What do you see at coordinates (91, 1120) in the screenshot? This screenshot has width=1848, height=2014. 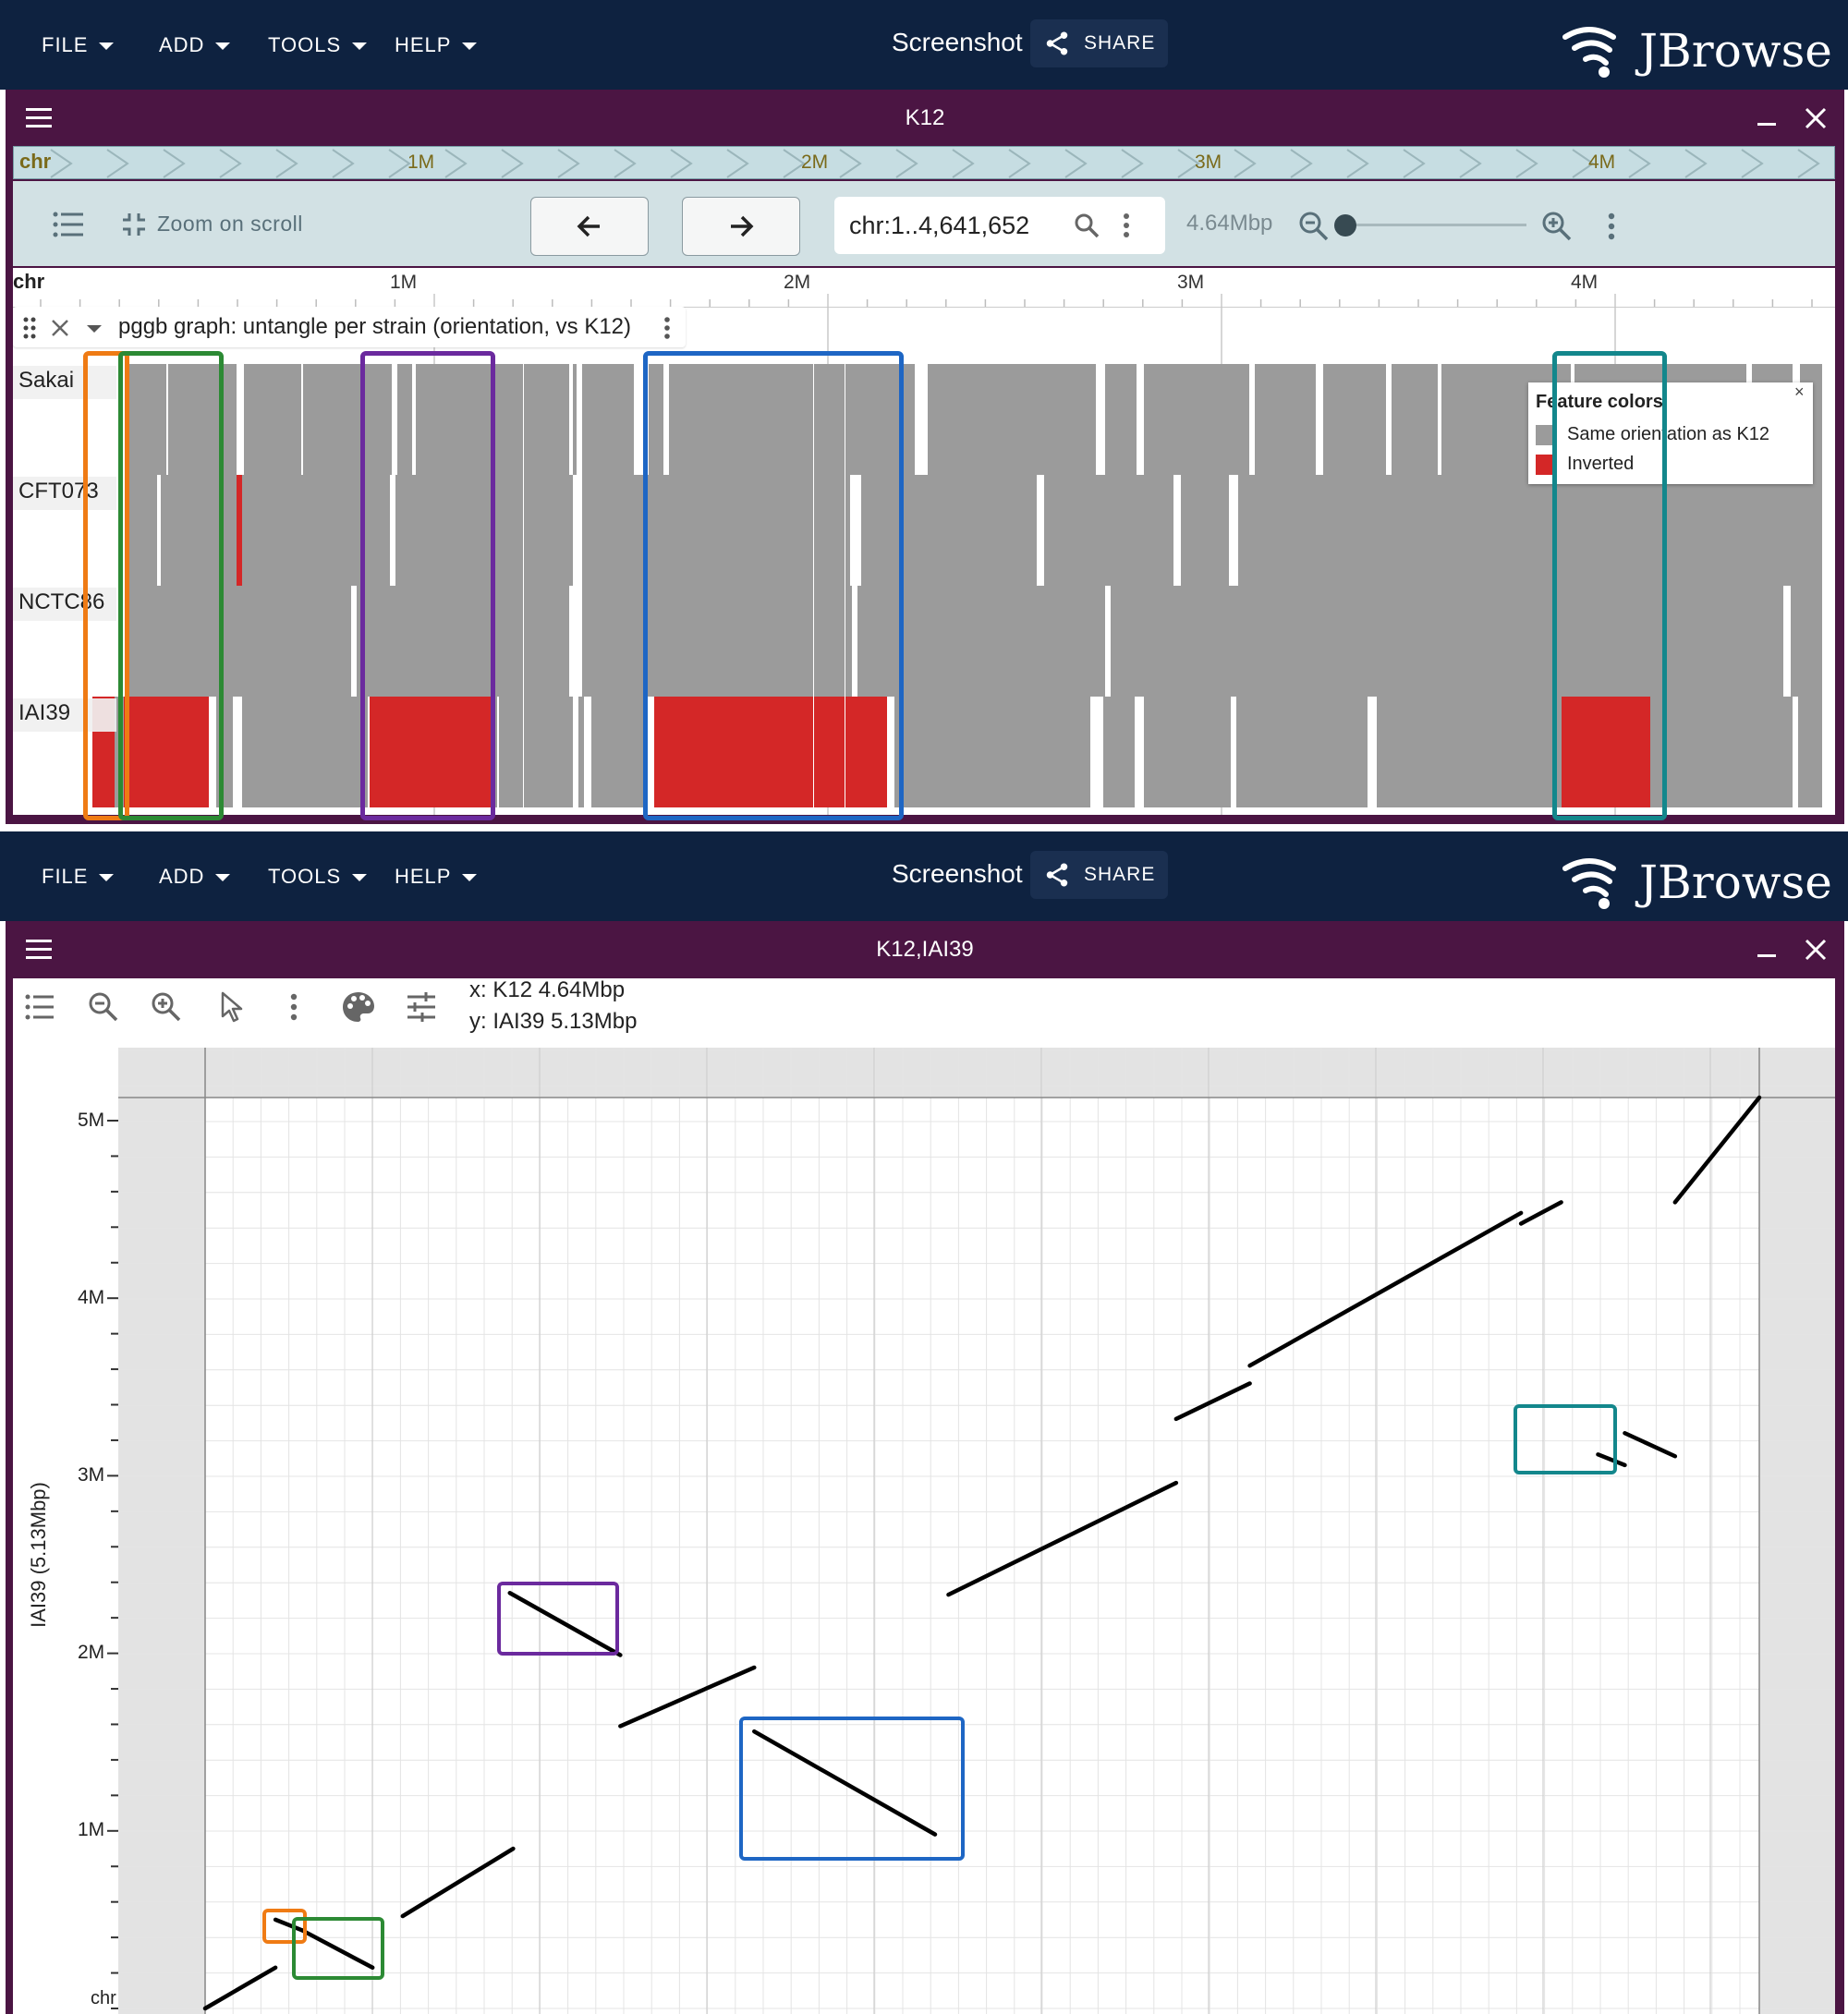 I see `y-tick-5m: 5M` at bounding box center [91, 1120].